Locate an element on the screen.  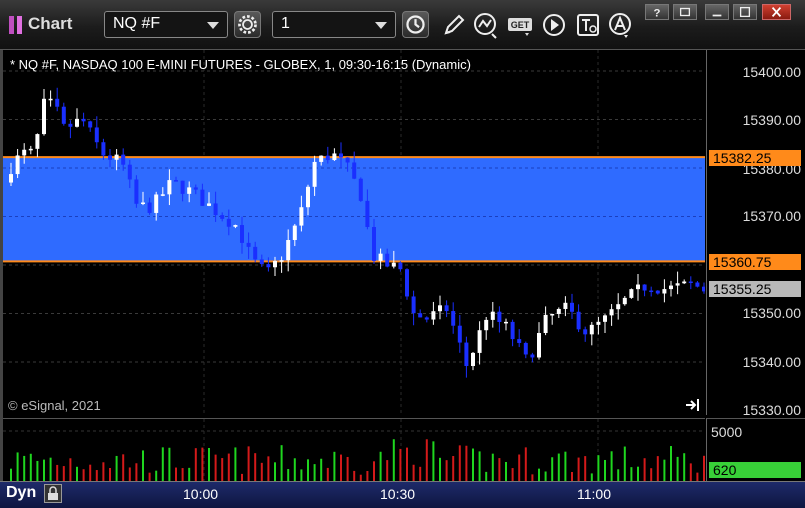
get-icon: GET is located at coordinates (520, 27).